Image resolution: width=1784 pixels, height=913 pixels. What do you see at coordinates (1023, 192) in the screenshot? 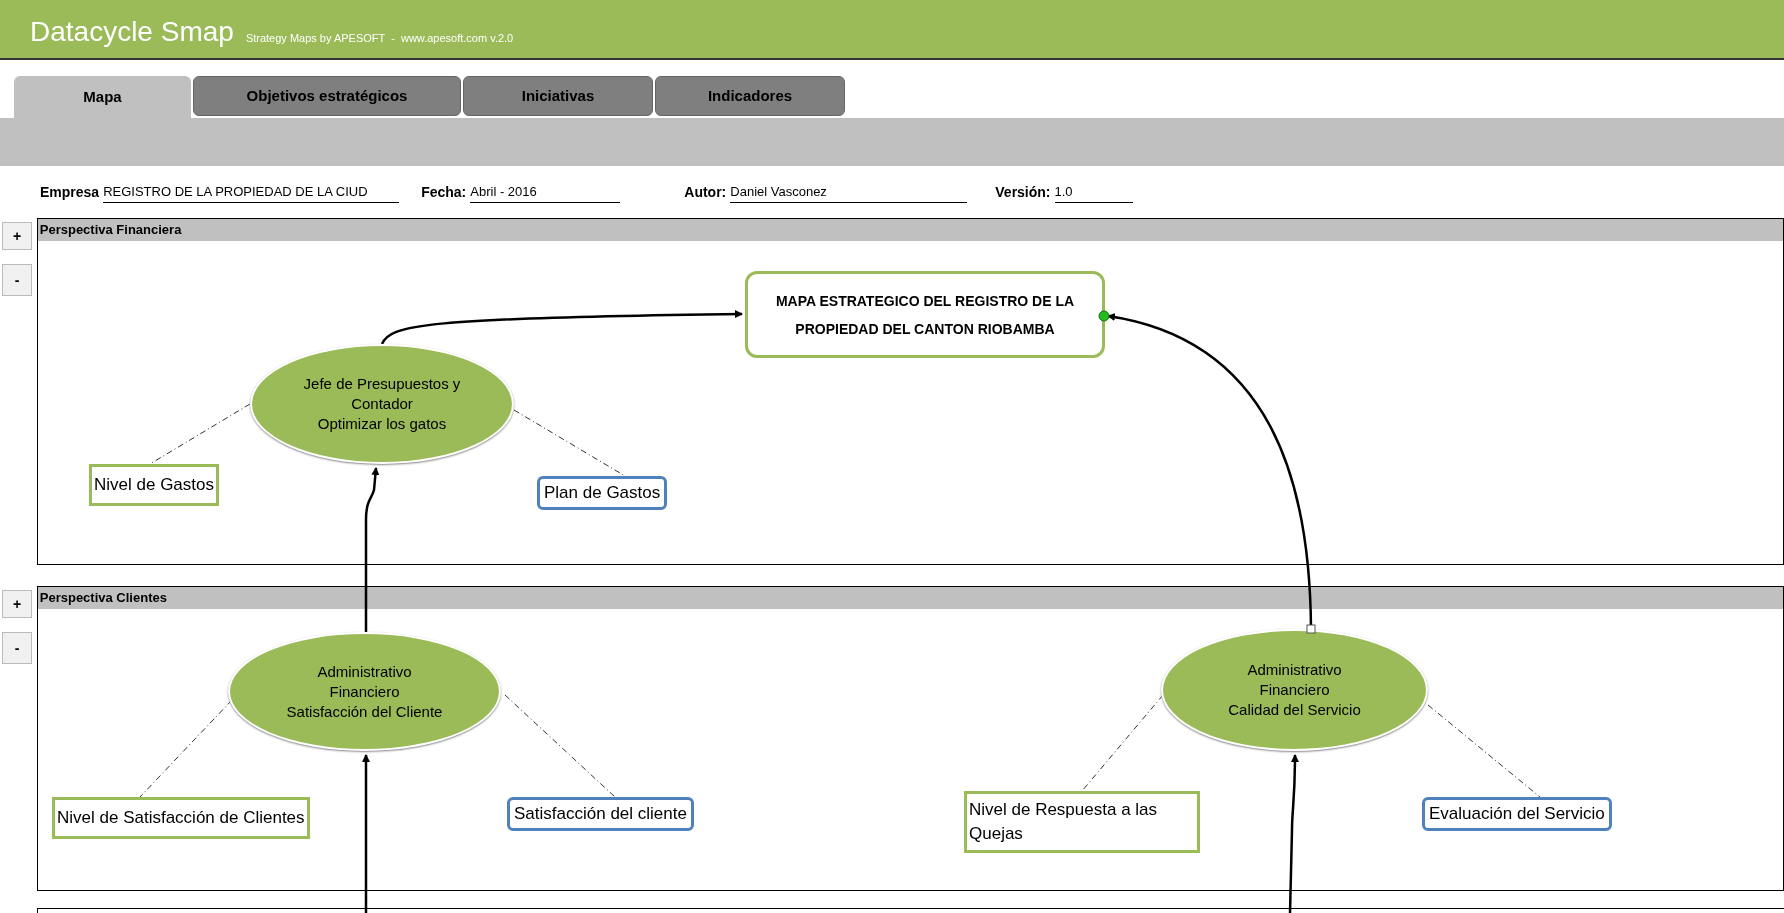
I see `field-label: Versión:` at bounding box center [1023, 192].